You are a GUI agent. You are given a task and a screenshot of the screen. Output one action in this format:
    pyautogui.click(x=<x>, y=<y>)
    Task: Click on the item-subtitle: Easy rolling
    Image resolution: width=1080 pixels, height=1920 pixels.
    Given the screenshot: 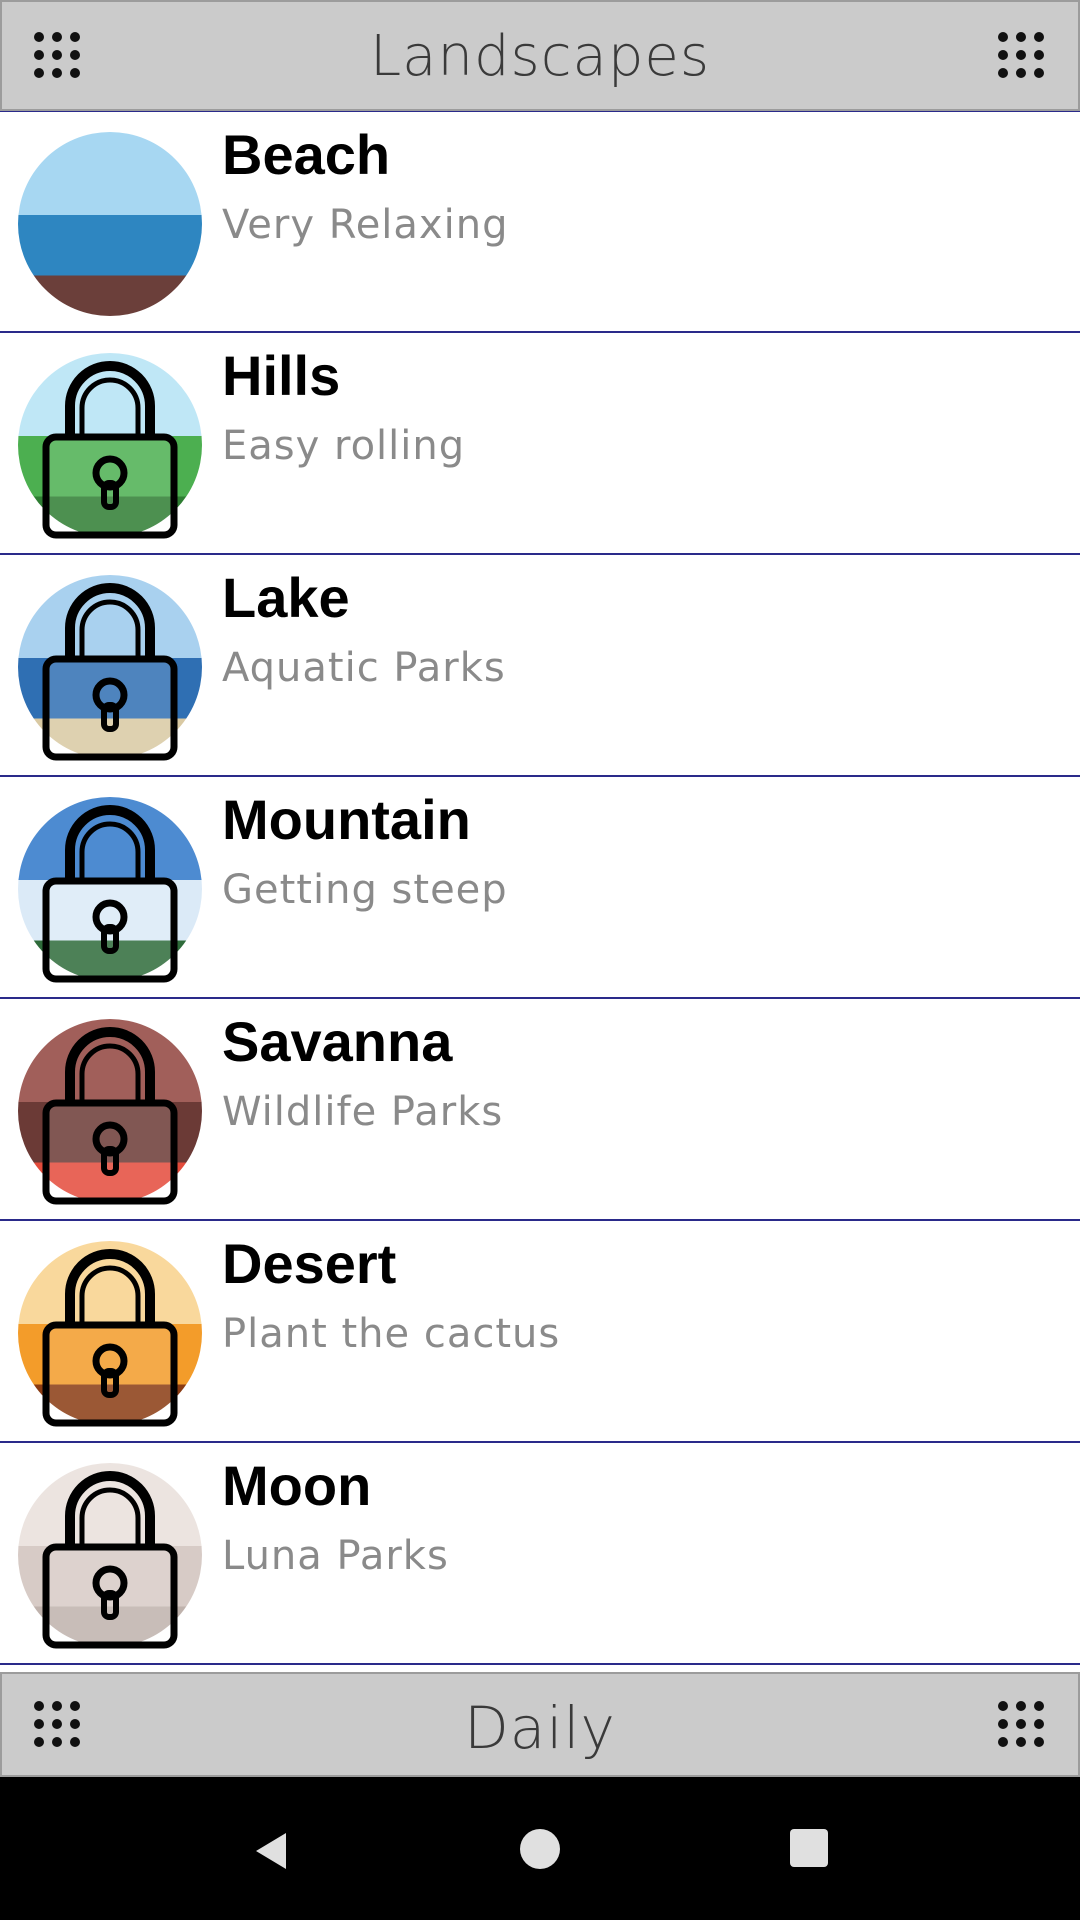 What is the action you would take?
    pyautogui.click(x=344, y=446)
    